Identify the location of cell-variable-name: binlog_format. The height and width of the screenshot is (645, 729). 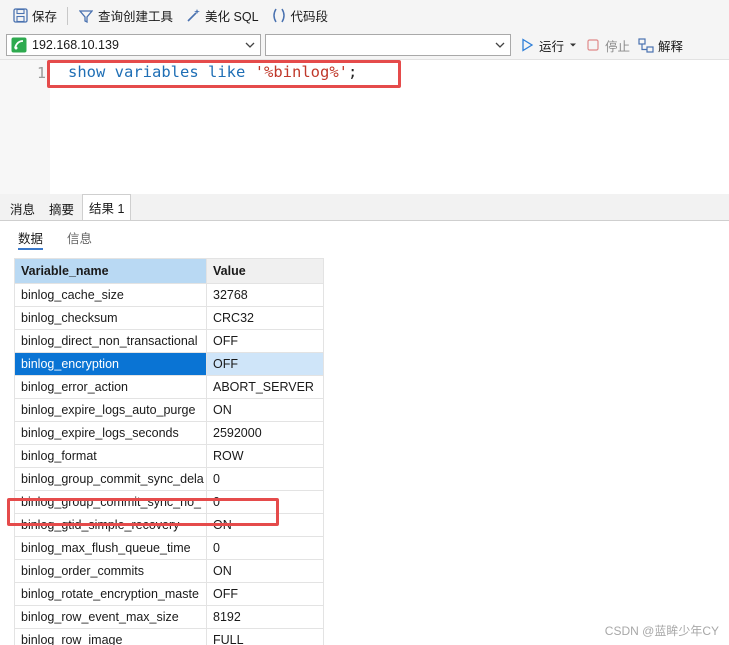
(110, 456).